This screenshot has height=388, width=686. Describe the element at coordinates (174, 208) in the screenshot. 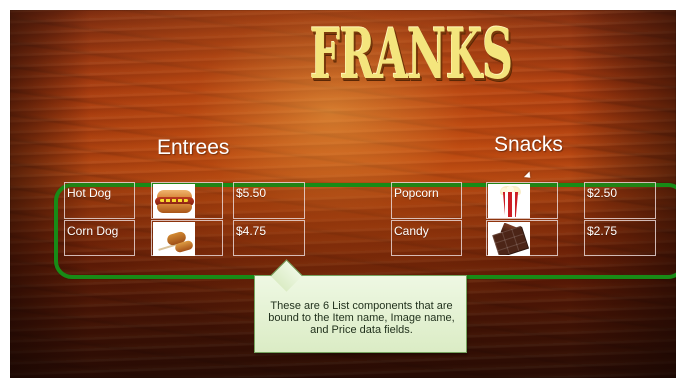

I see `hot-dog-bun-bottom-icon` at that location.